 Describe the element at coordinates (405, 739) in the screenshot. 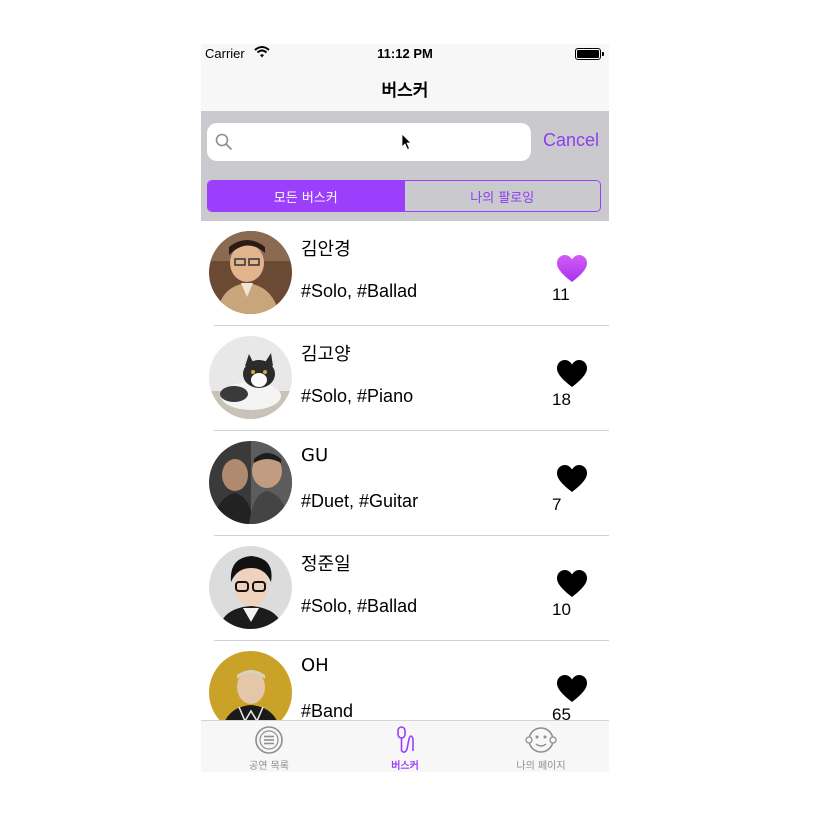

I see `microphone-icon` at that location.